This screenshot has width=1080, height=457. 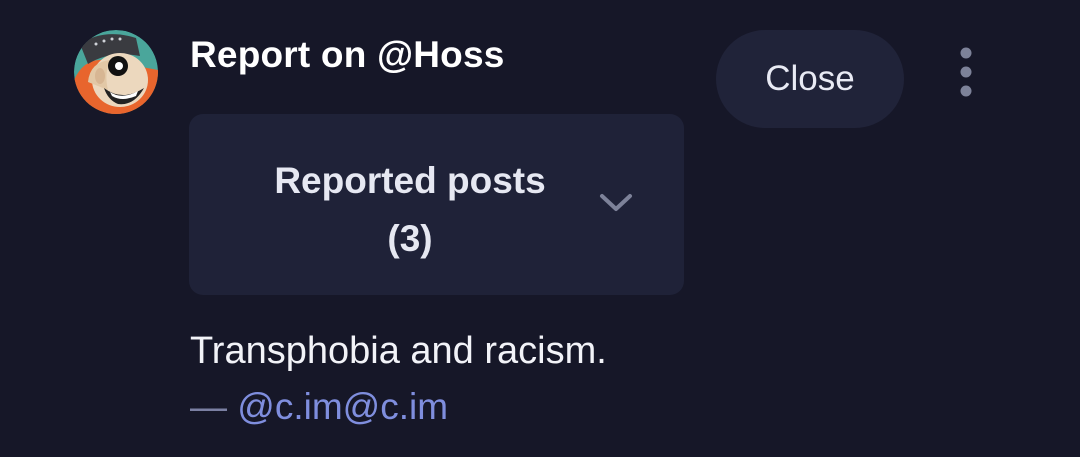 I want to click on close-button: Close, so click(x=810, y=79).